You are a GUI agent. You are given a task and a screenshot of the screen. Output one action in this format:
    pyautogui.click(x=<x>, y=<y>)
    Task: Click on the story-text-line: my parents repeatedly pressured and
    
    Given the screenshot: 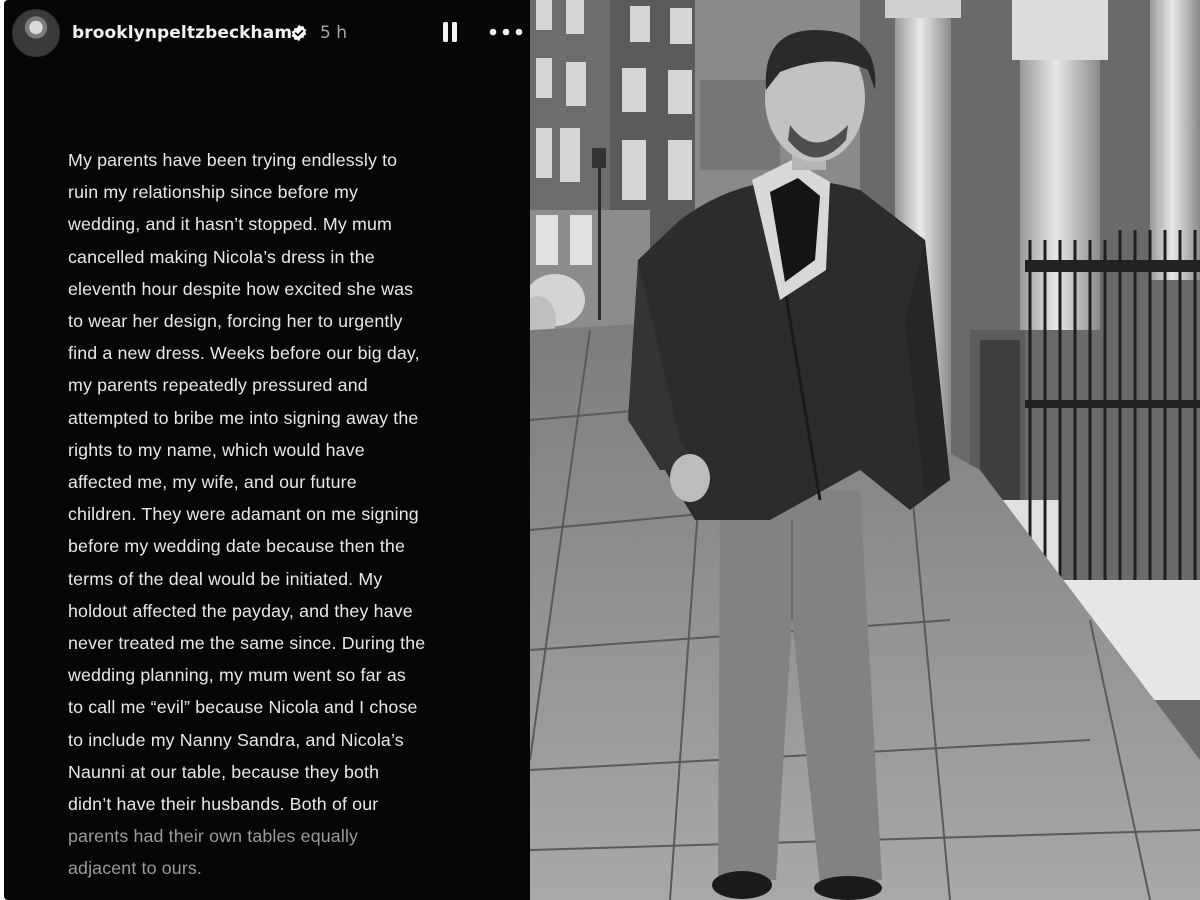 What is the action you would take?
    pyautogui.click(x=218, y=385)
    